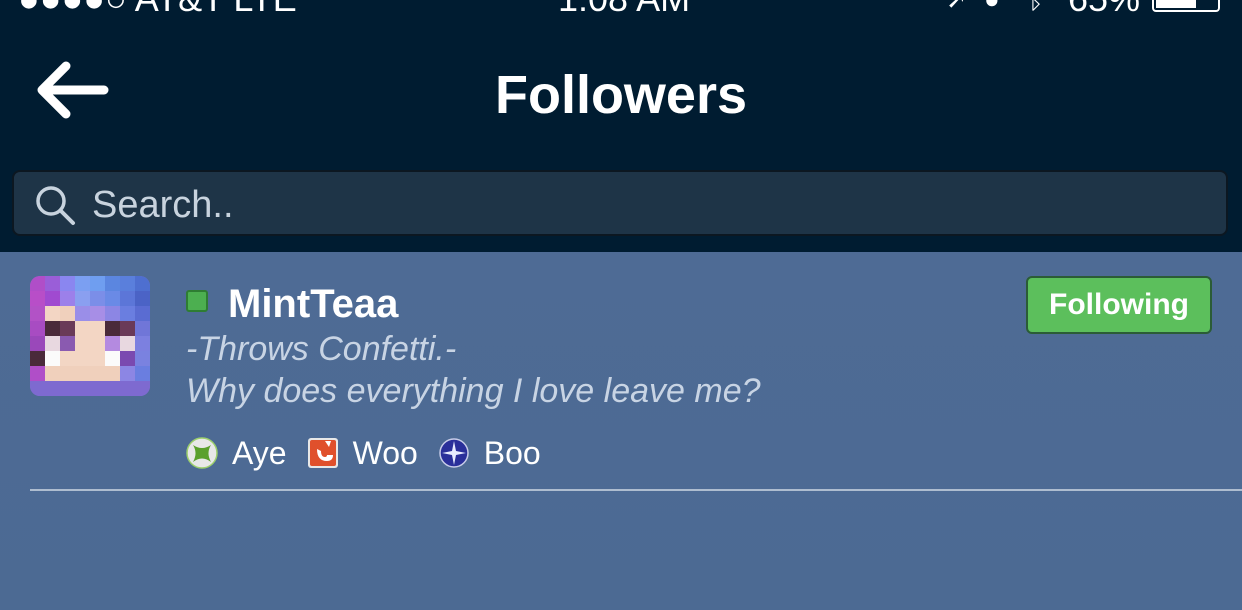 The image size is (1242, 610). I want to click on xbox-icon, so click(202, 453).